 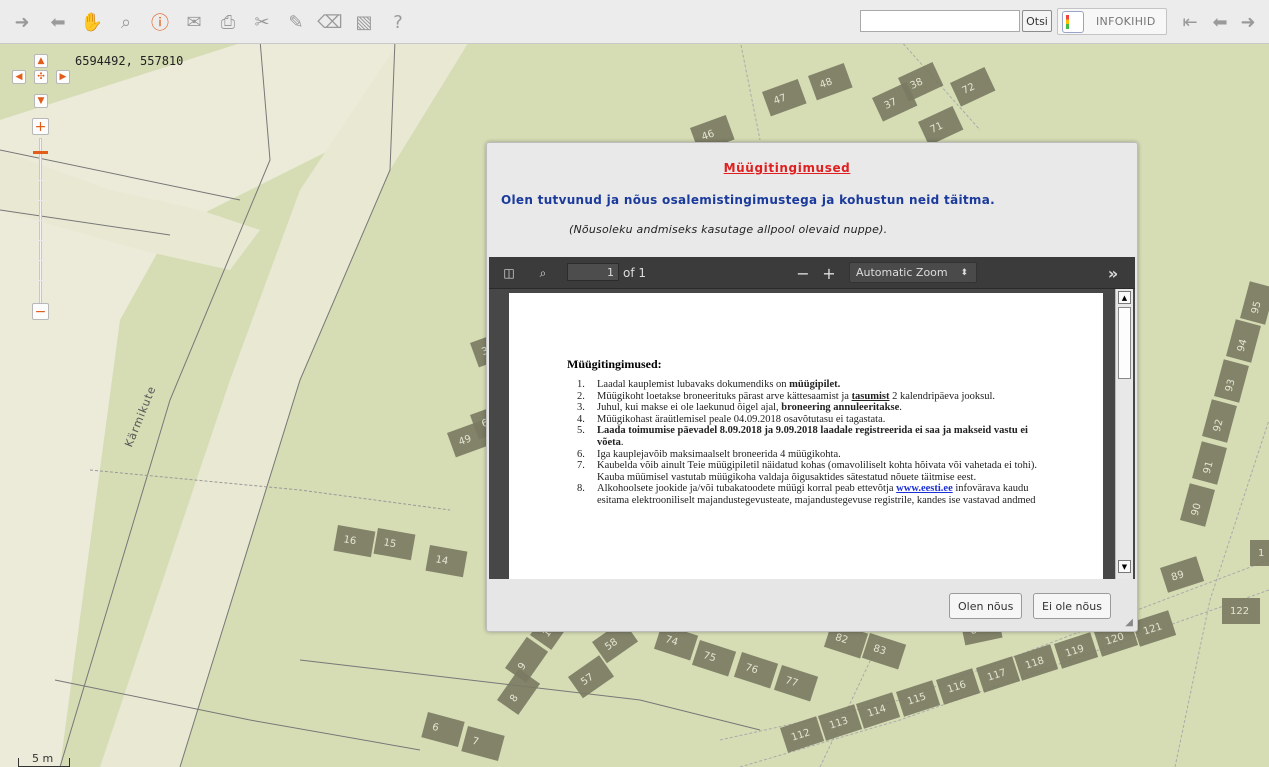 What do you see at coordinates (1037, 21) in the screenshot?
I see `search-button: Otsi` at bounding box center [1037, 21].